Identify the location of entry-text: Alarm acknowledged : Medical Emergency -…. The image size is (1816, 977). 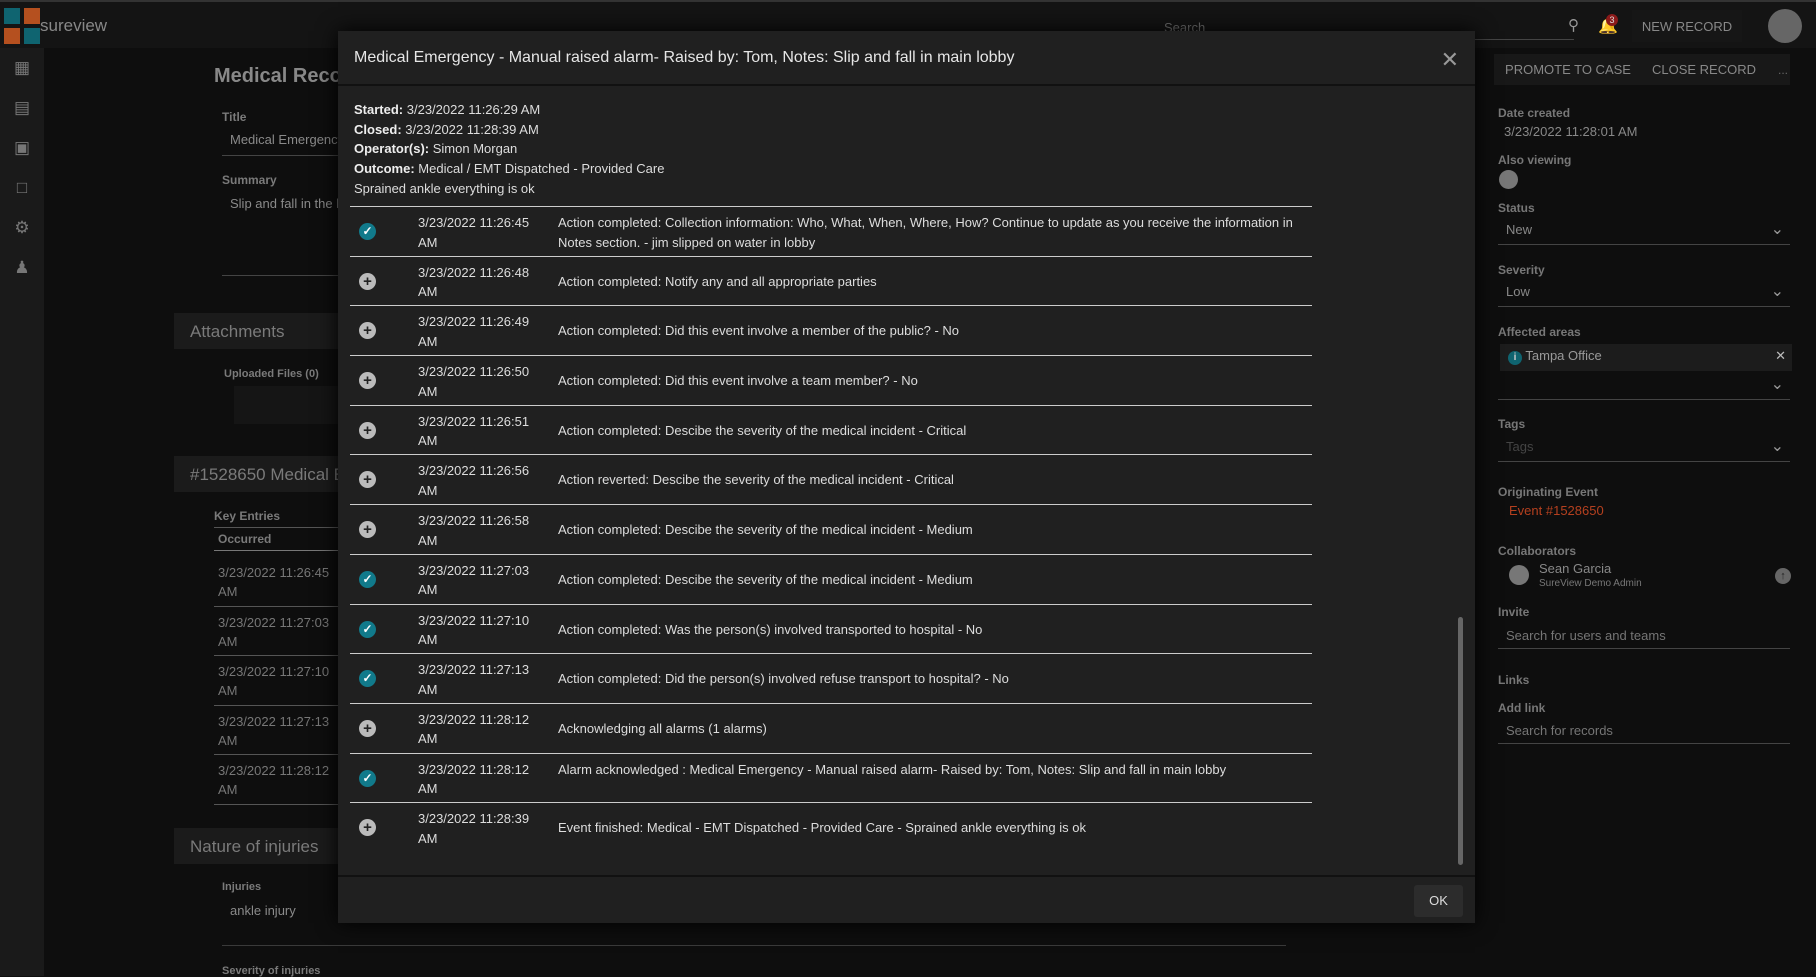
(892, 769).